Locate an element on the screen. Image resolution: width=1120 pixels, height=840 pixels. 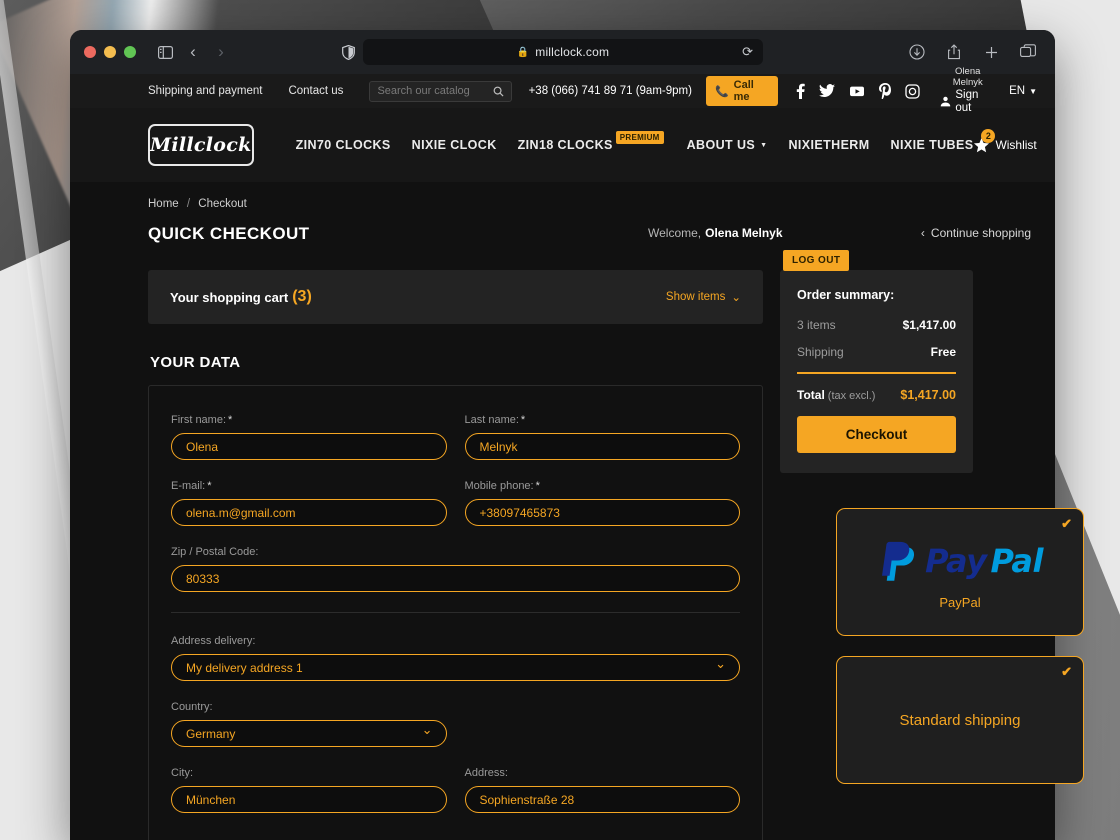
field-zip: Zip / Postal Code: 80333 is located at coordinates (455, 569).